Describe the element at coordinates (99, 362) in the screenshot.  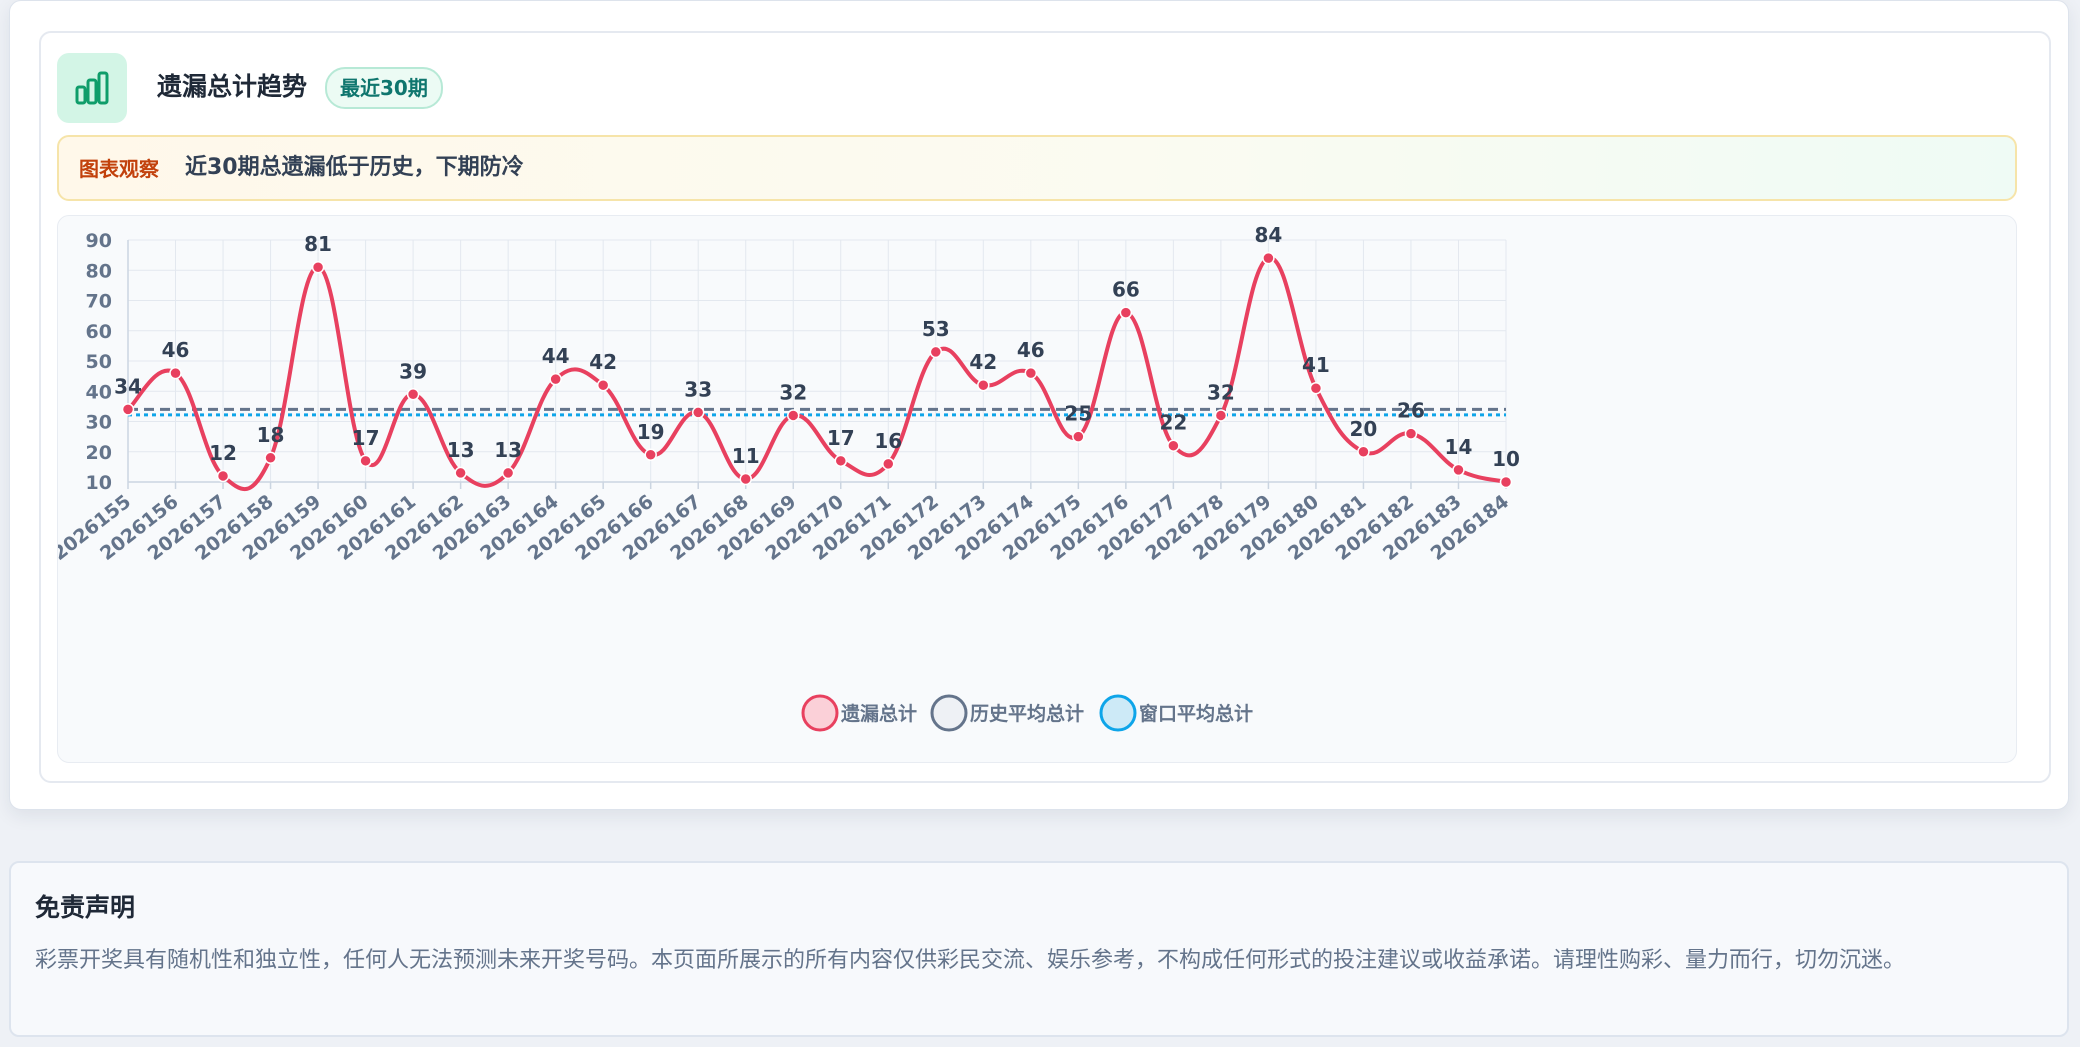
I see `y-tick-label: 50` at that location.